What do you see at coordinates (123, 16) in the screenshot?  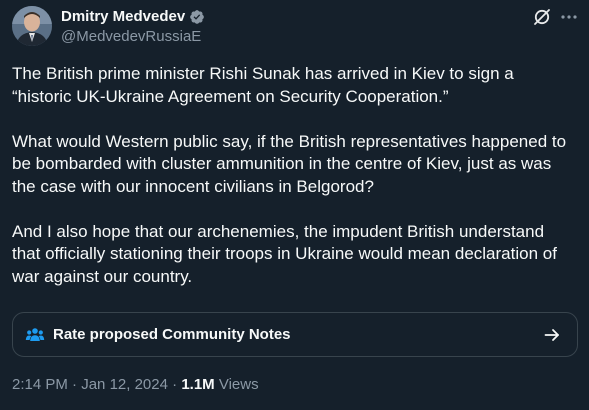 I see `author-display-name: Dmitry Medvedev` at bounding box center [123, 16].